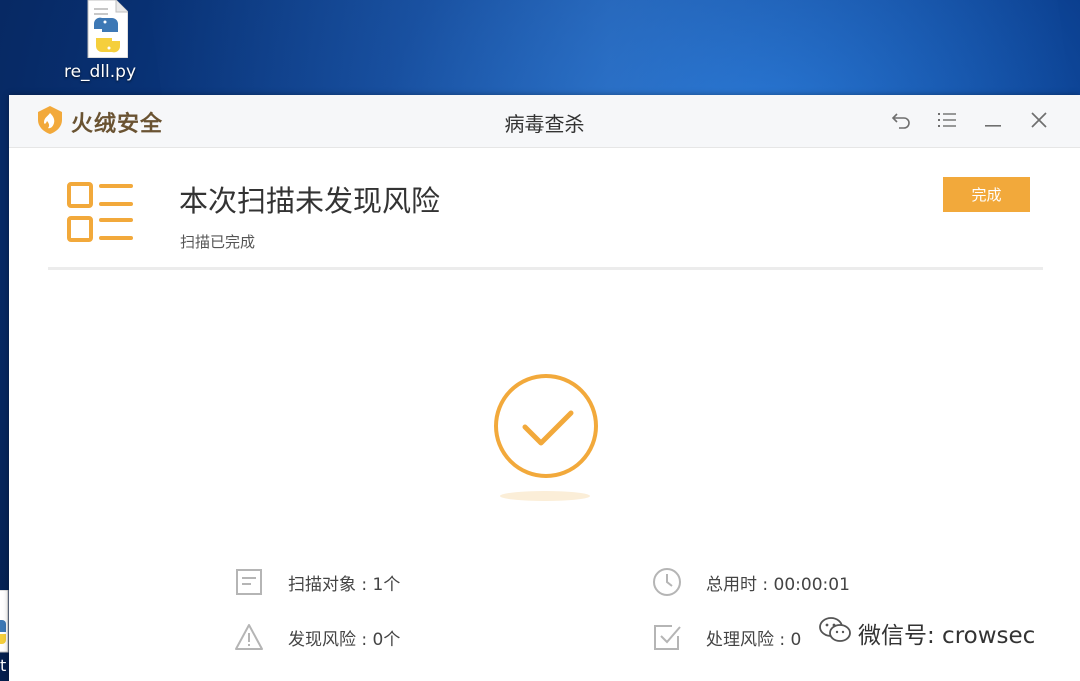  I want to click on clock-icon, so click(667, 582).